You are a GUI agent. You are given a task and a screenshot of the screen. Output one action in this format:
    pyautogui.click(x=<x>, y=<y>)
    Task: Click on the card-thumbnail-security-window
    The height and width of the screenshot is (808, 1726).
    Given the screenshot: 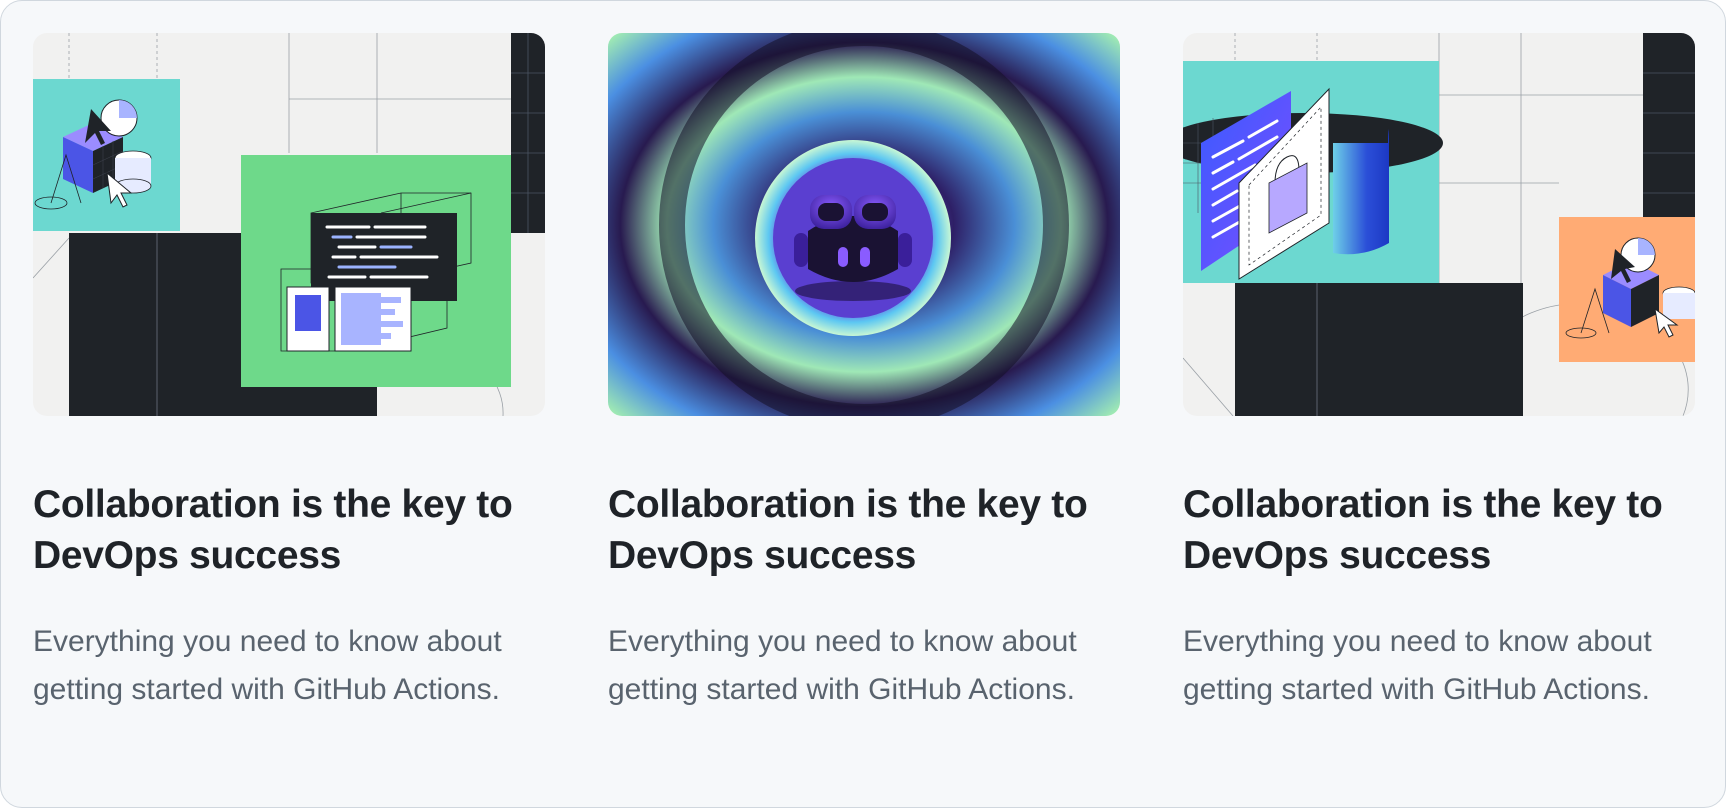 What is the action you would take?
    pyautogui.click(x=1439, y=224)
    